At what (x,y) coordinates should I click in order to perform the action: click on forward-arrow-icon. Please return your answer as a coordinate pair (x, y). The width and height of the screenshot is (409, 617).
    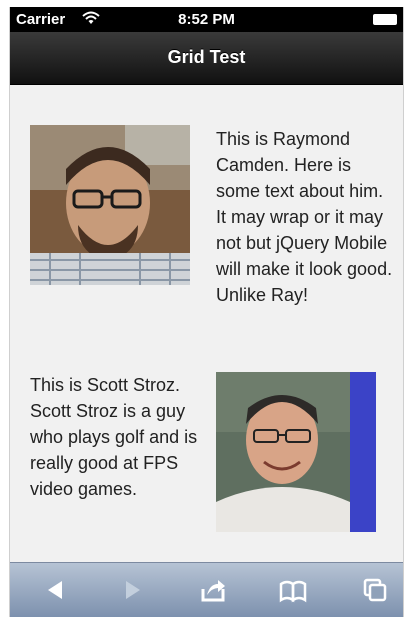
    Looking at the image, I should click on (133, 590).